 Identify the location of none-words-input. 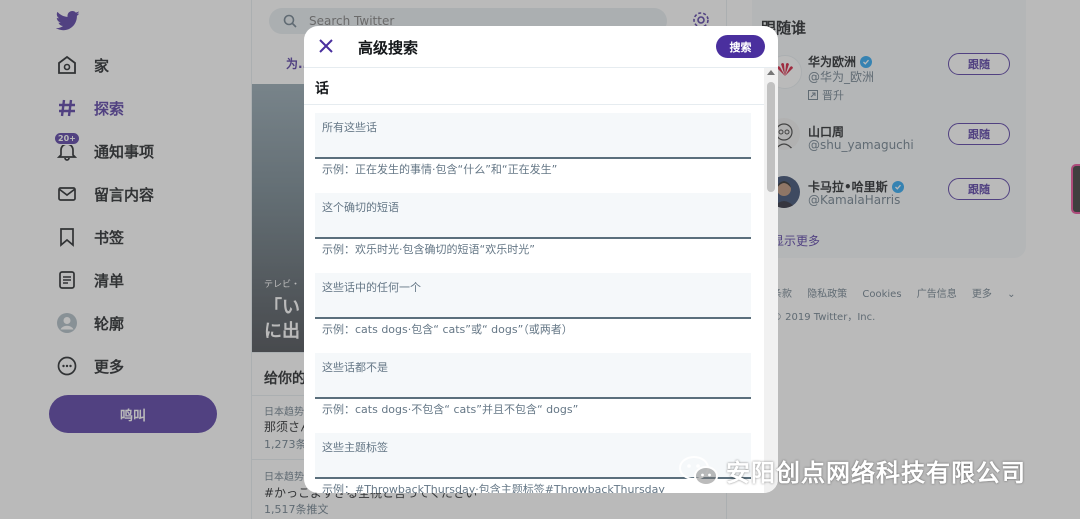
(534, 384).